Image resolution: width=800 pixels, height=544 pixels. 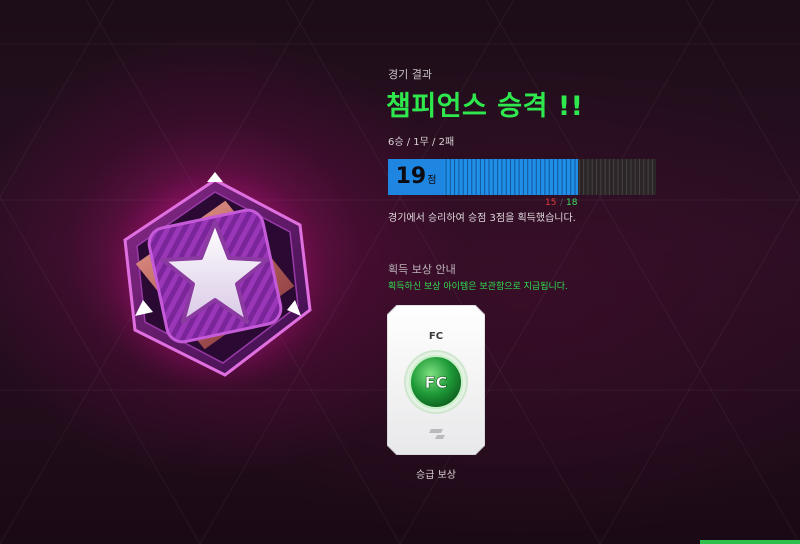 What do you see at coordinates (572, 203) in the screenshot?
I see `threshold-marker-green: 18` at bounding box center [572, 203].